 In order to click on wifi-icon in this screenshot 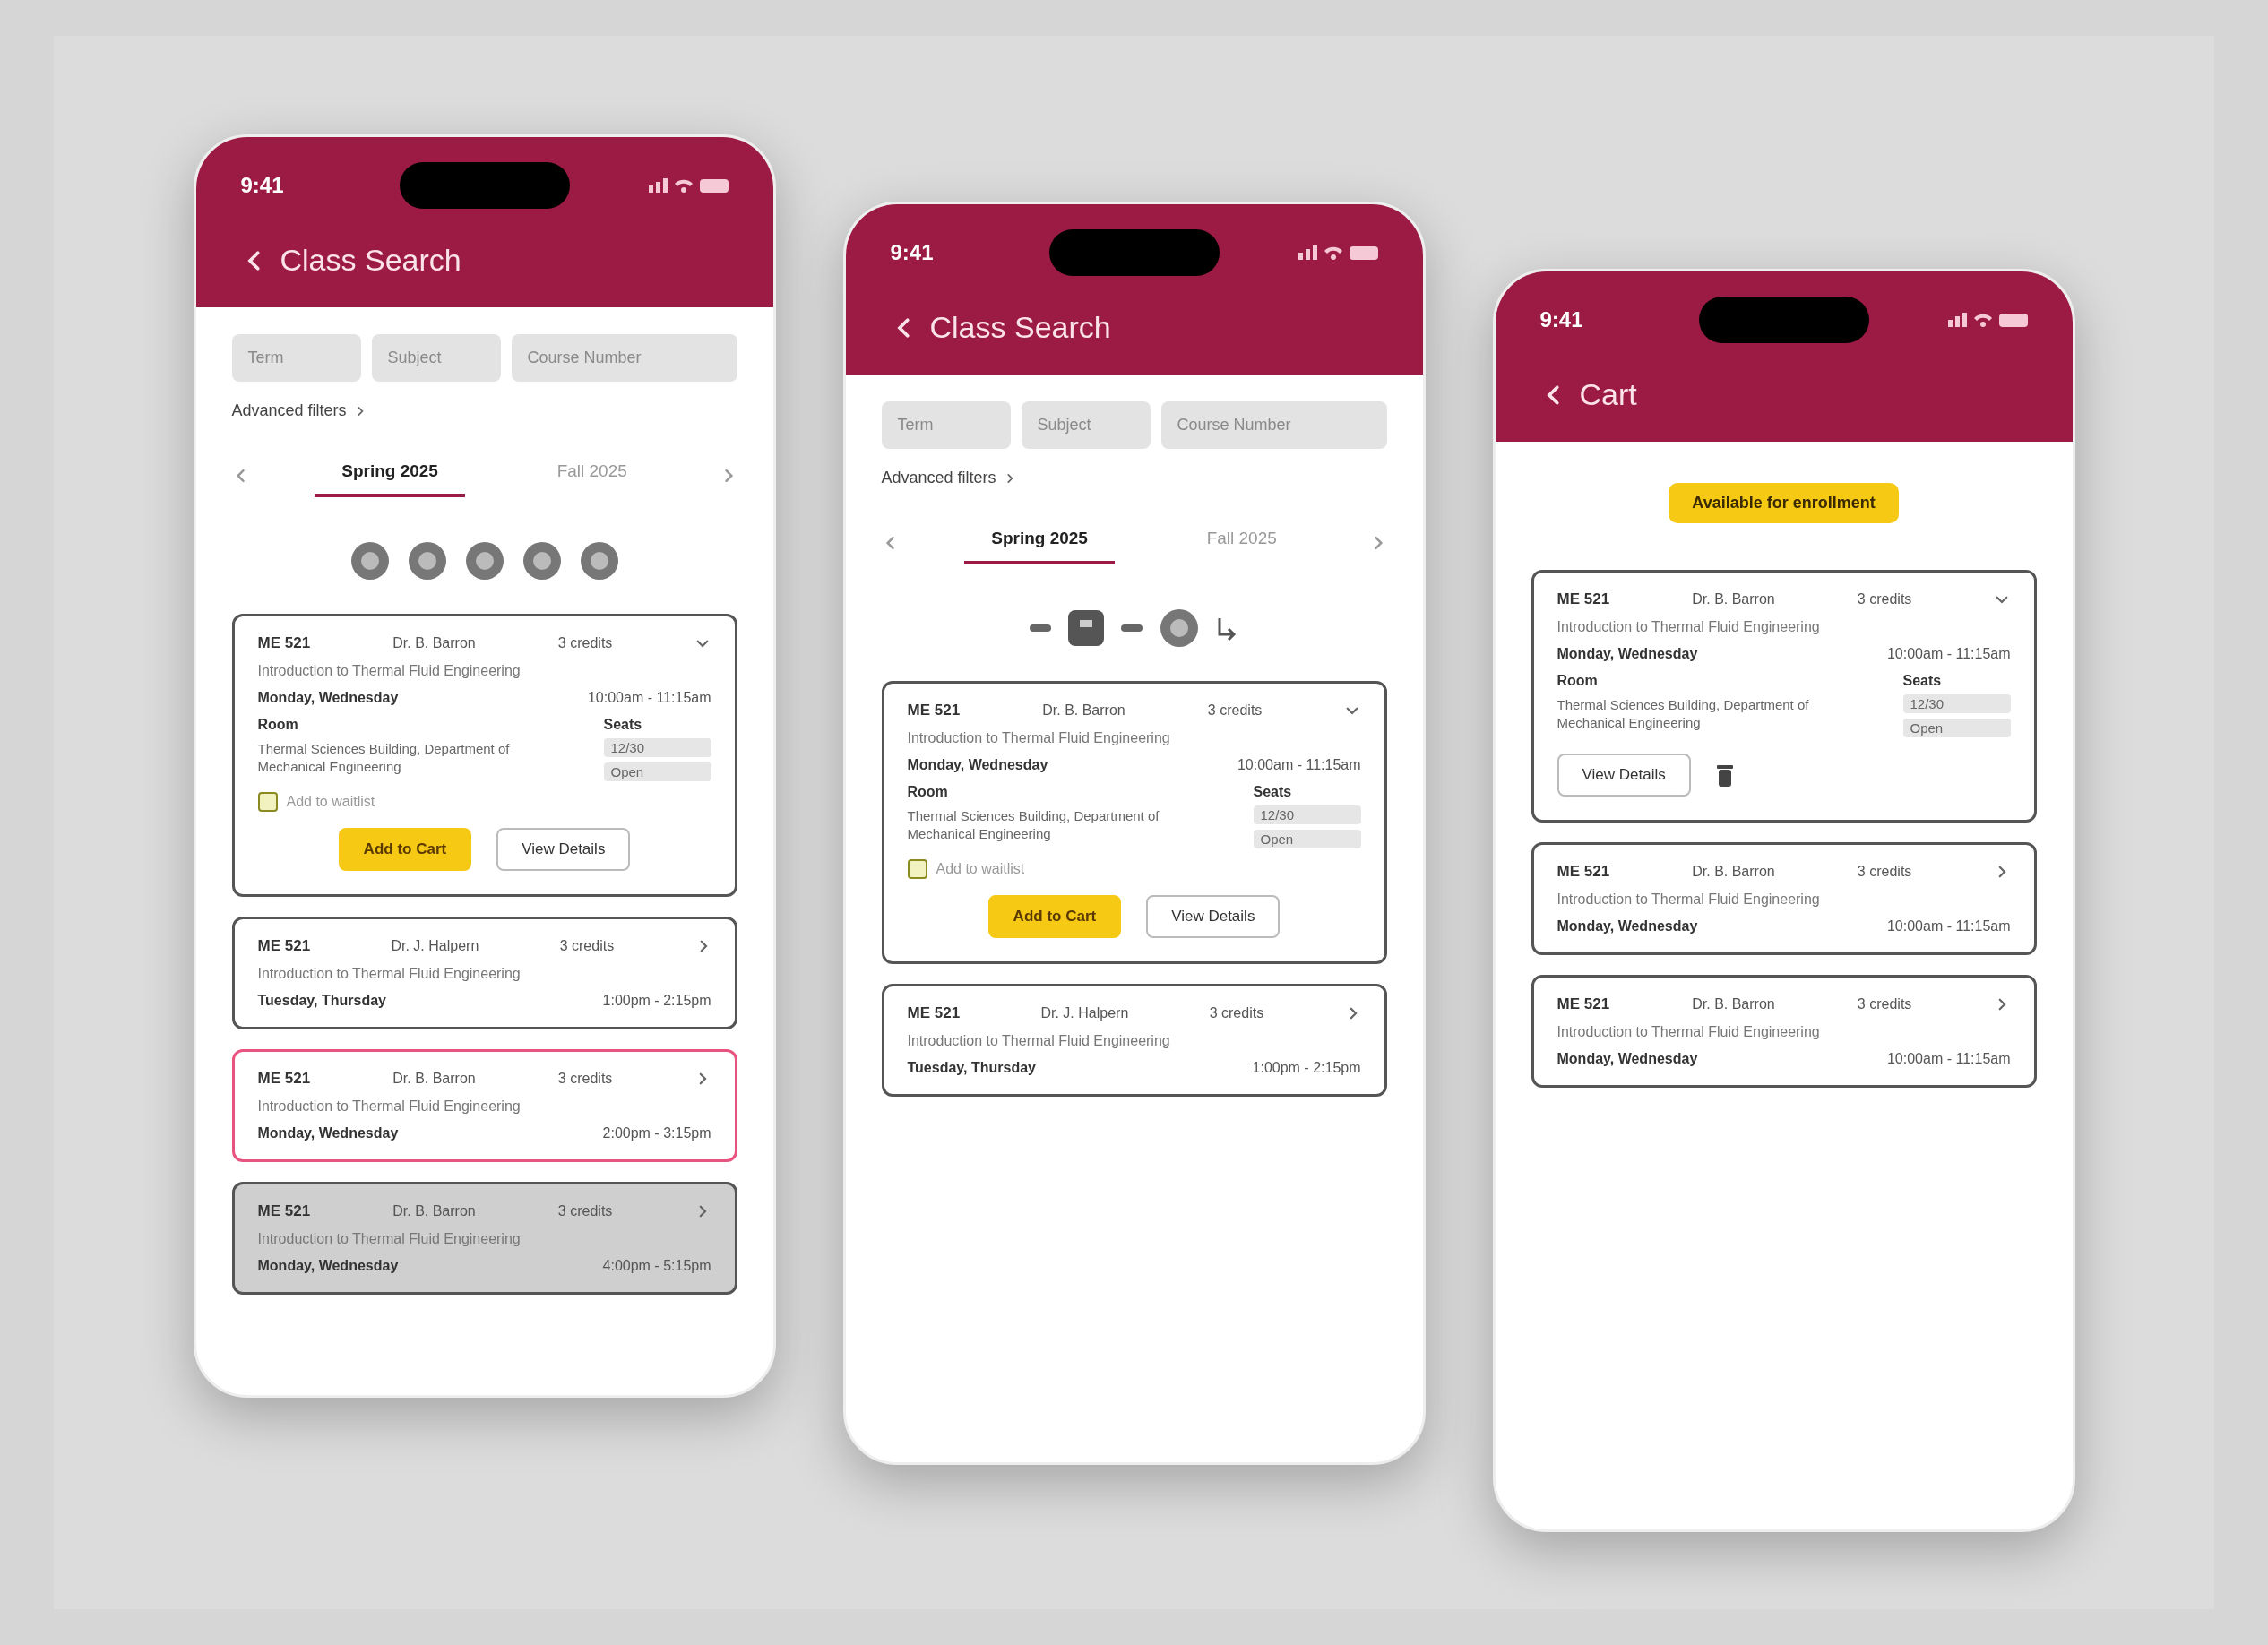, I will do `click(1333, 252)`.